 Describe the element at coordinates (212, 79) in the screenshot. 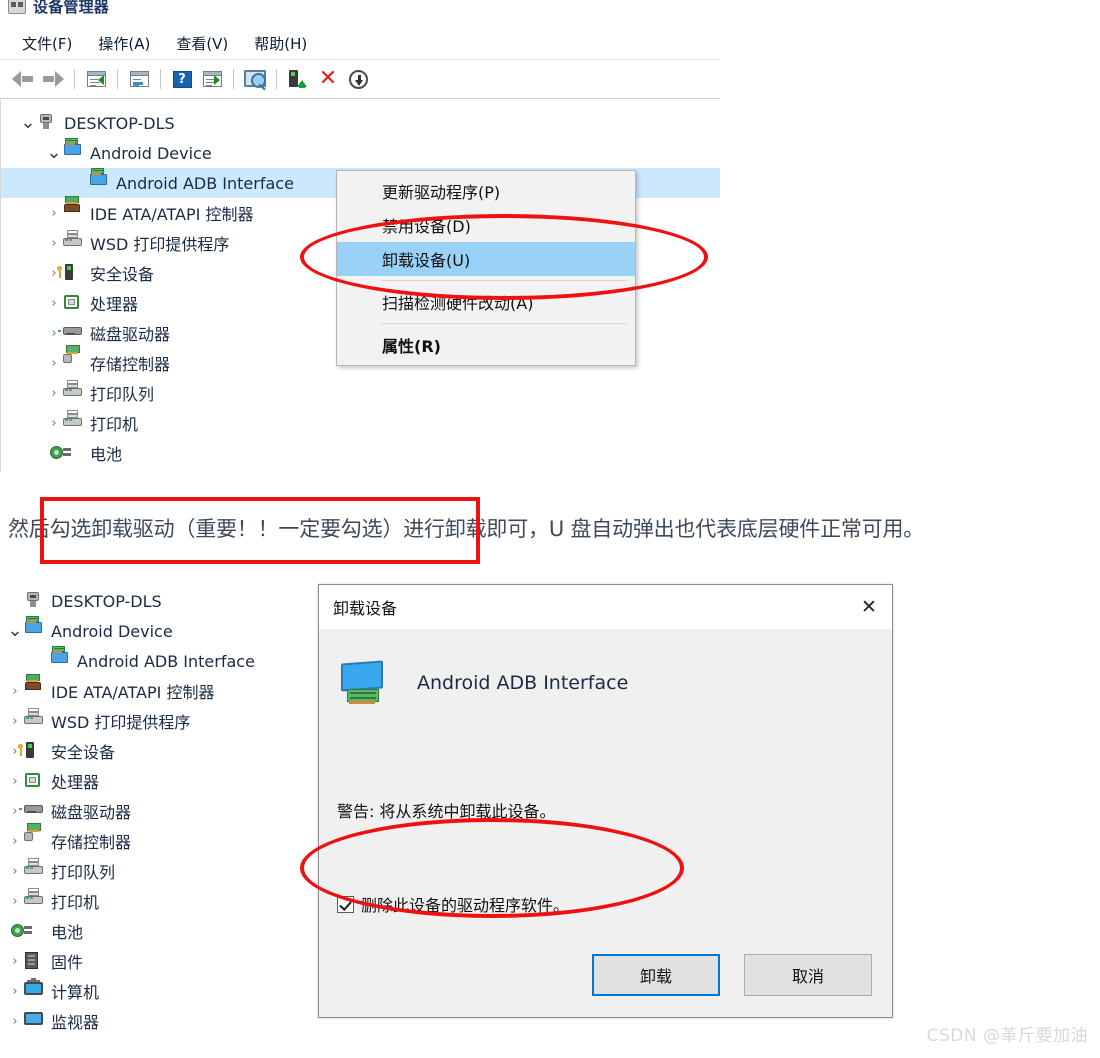

I see `scan-hardware-icon` at that location.